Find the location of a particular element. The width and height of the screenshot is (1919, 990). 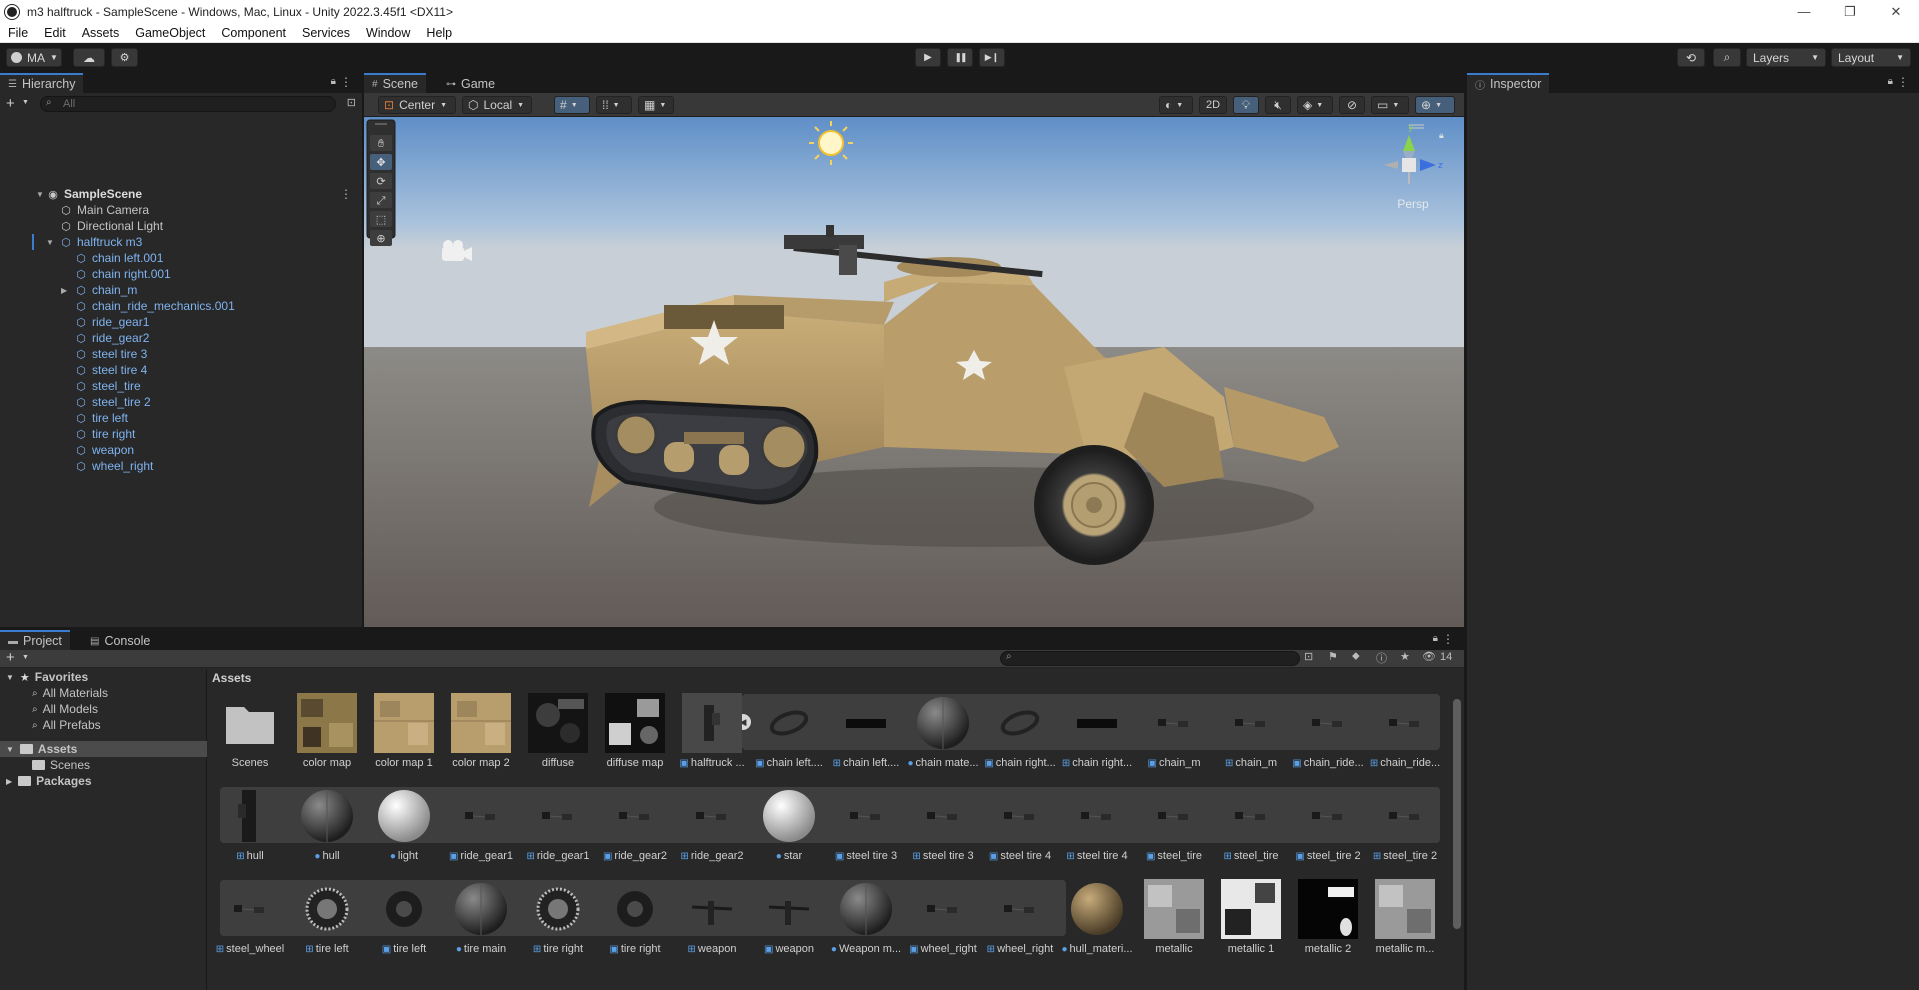

asset-tile: color map 1 is located at coordinates (404, 730).